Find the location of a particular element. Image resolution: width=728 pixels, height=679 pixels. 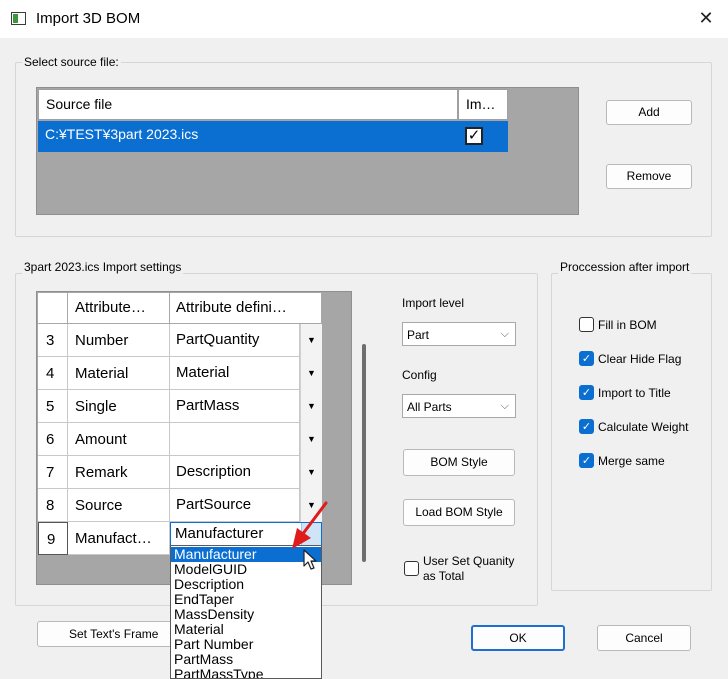

import-level-value: Part is located at coordinates (418, 335).